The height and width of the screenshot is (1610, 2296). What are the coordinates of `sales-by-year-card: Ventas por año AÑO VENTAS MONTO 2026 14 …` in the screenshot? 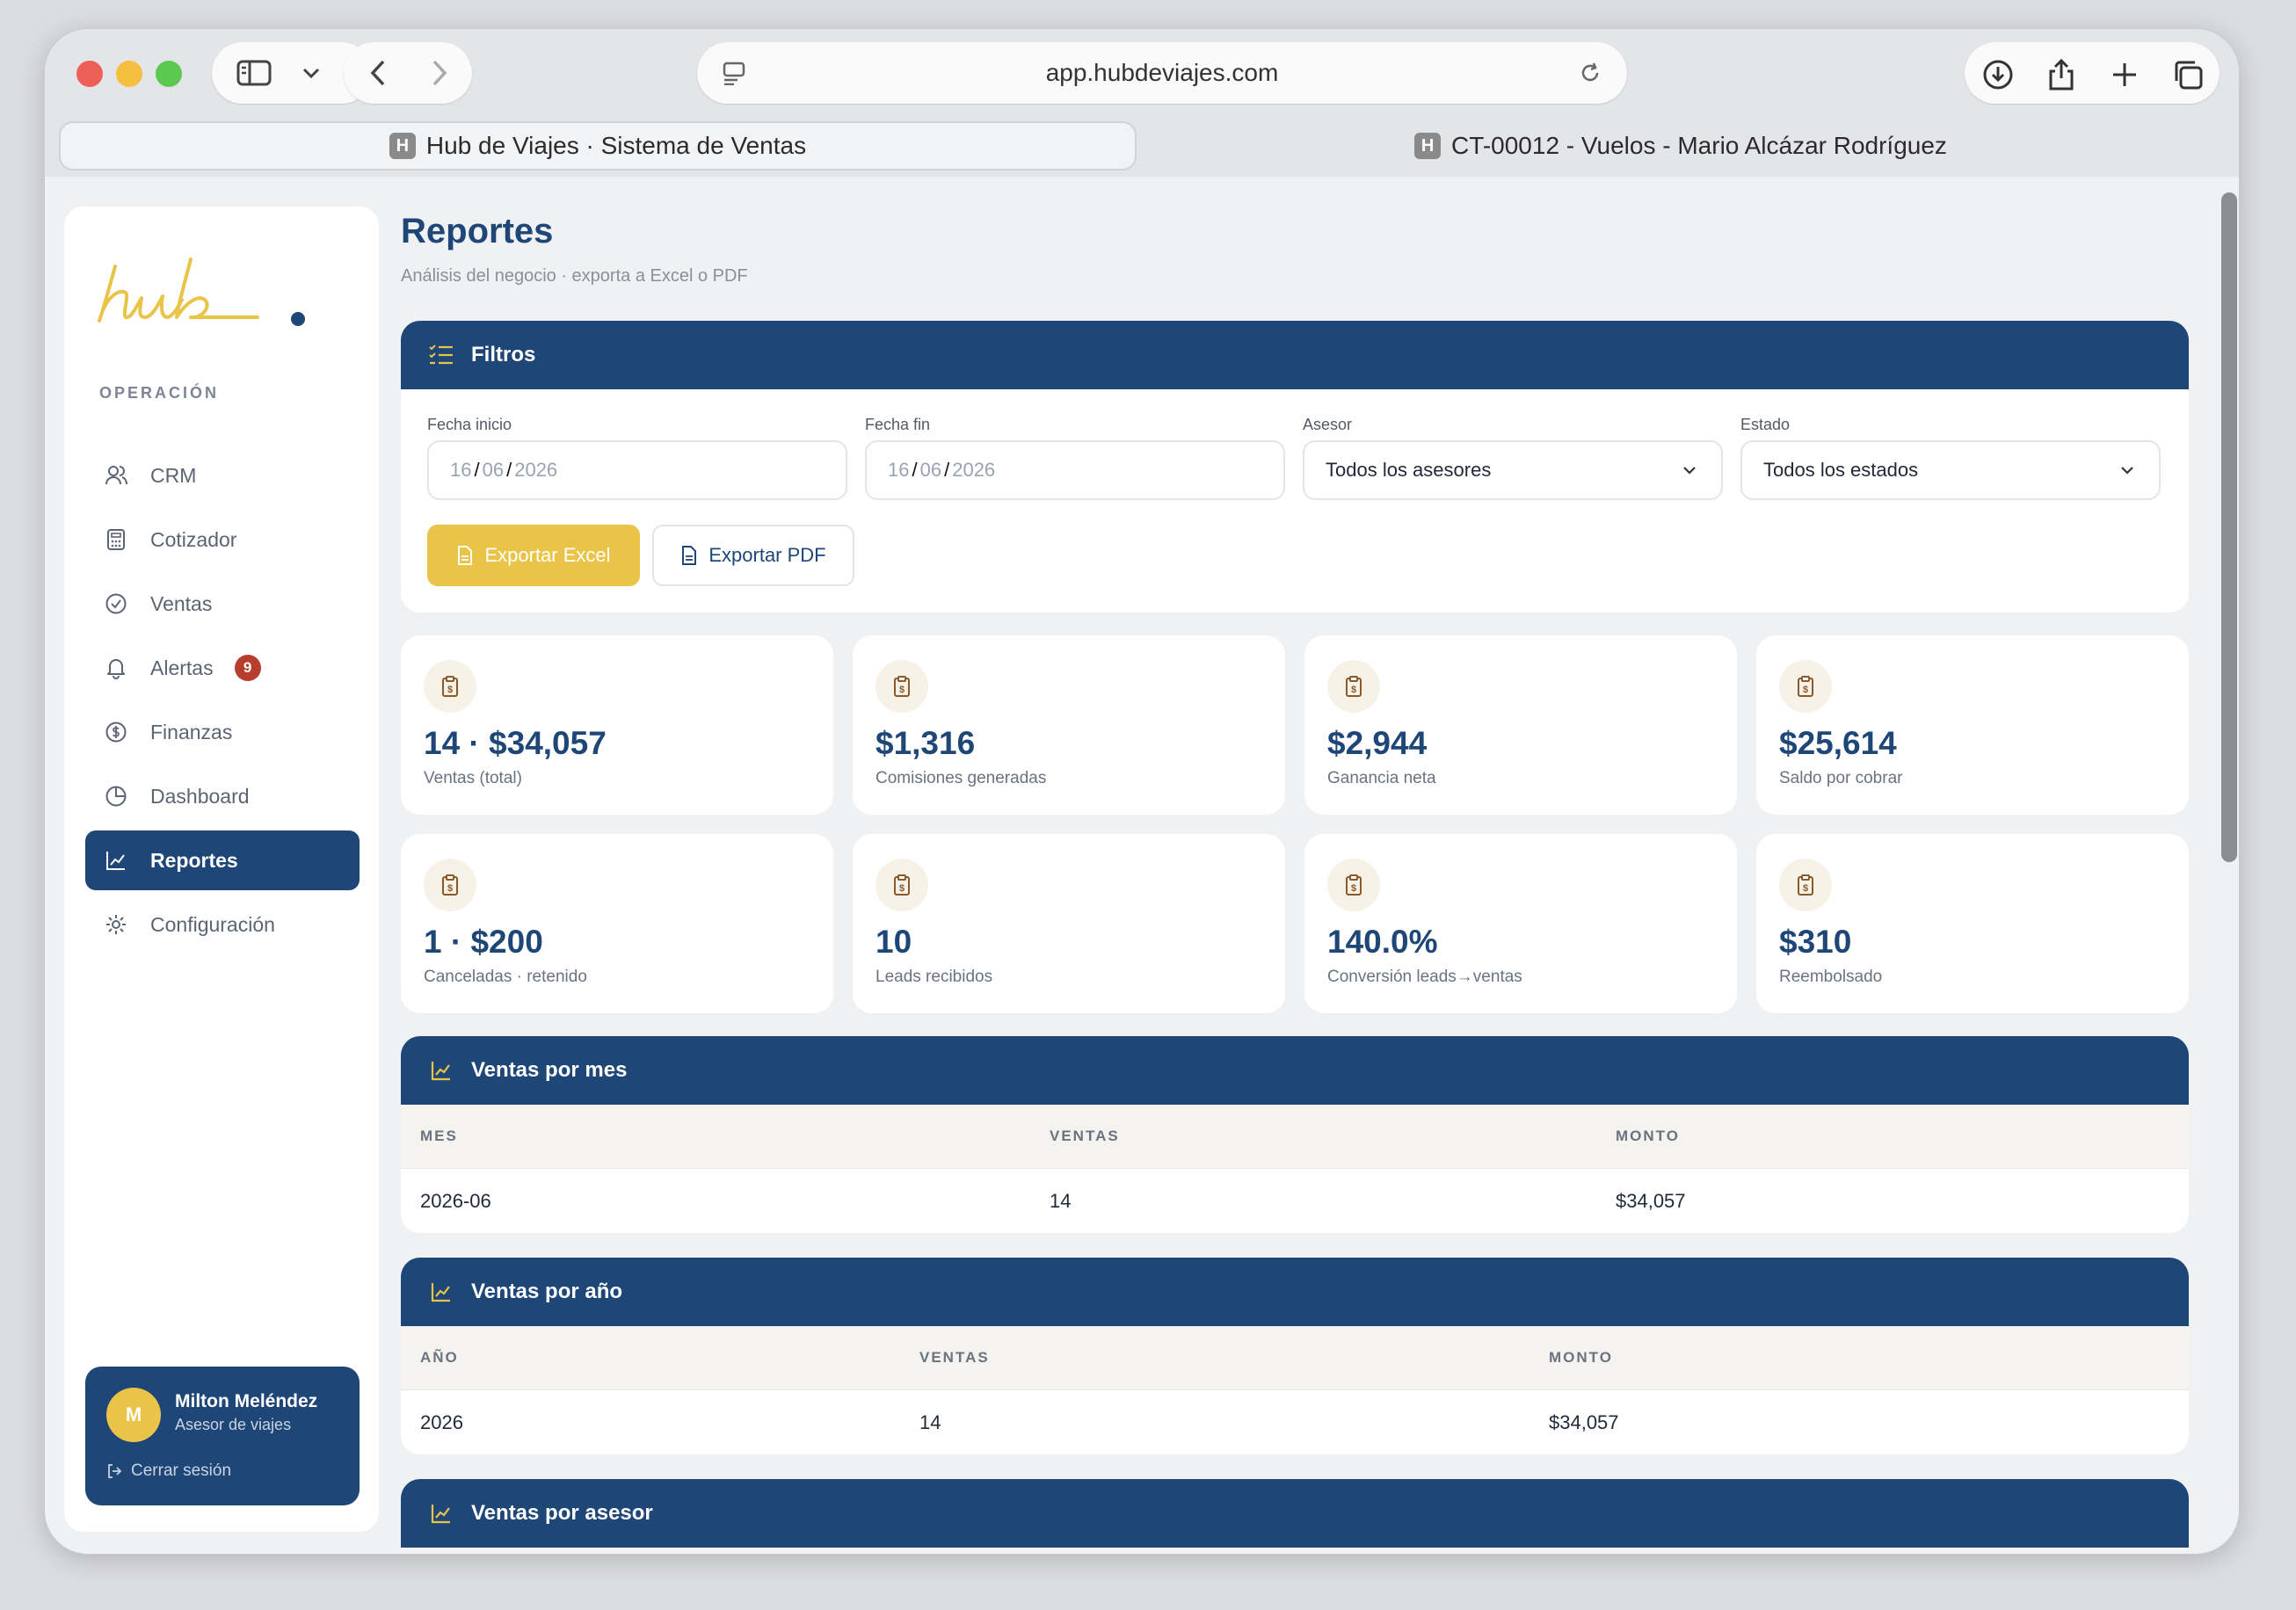 It's located at (1295, 1356).